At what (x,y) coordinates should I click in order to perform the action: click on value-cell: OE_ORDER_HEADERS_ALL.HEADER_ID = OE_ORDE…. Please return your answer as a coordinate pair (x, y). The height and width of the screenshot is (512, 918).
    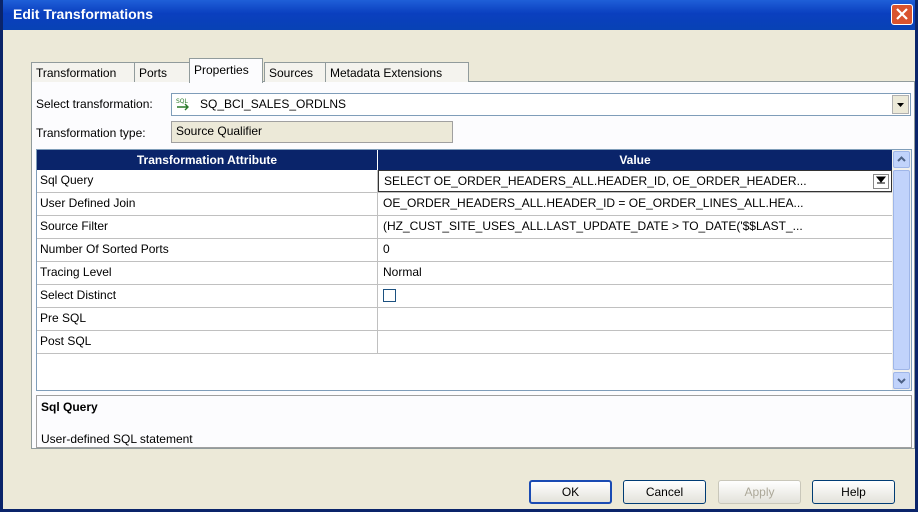
    Looking at the image, I should click on (635, 204).